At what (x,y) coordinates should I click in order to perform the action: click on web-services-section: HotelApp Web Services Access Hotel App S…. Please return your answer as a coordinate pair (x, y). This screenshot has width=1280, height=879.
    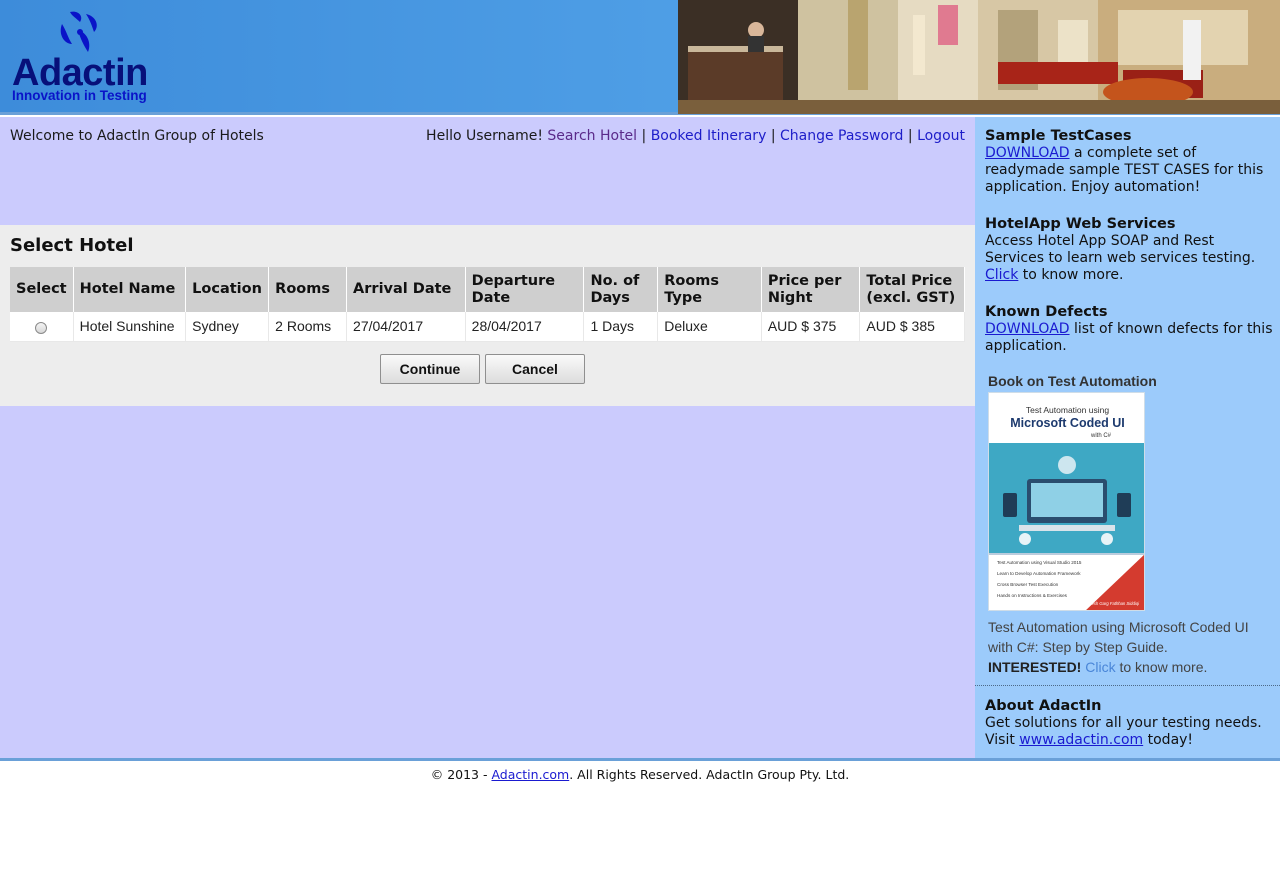
    Looking at the image, I should click on (1130, 250).